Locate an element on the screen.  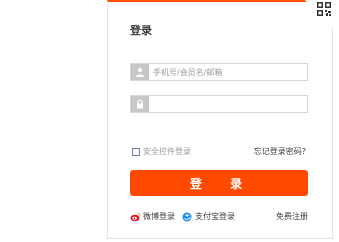
username-field is located at coordinates (219, 72).